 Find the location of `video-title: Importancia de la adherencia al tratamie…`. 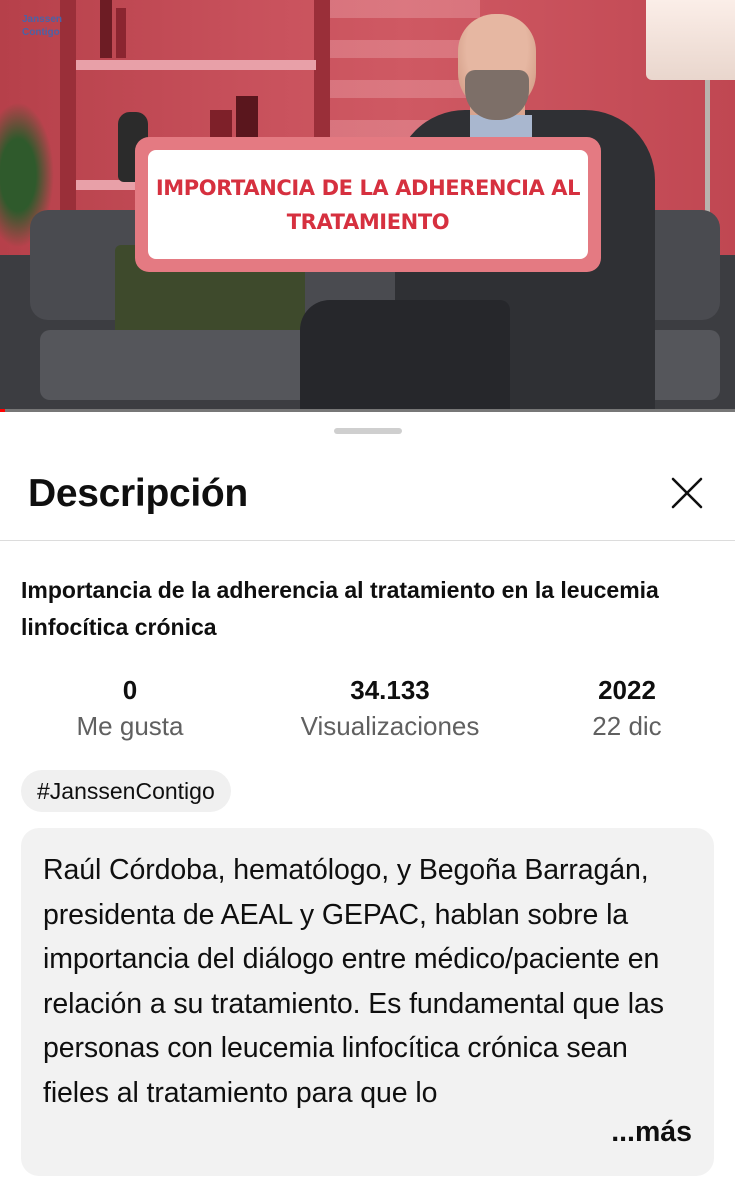

video-title: Importancia de la adherencia al tratamie… is located at coordinates (340, 608).